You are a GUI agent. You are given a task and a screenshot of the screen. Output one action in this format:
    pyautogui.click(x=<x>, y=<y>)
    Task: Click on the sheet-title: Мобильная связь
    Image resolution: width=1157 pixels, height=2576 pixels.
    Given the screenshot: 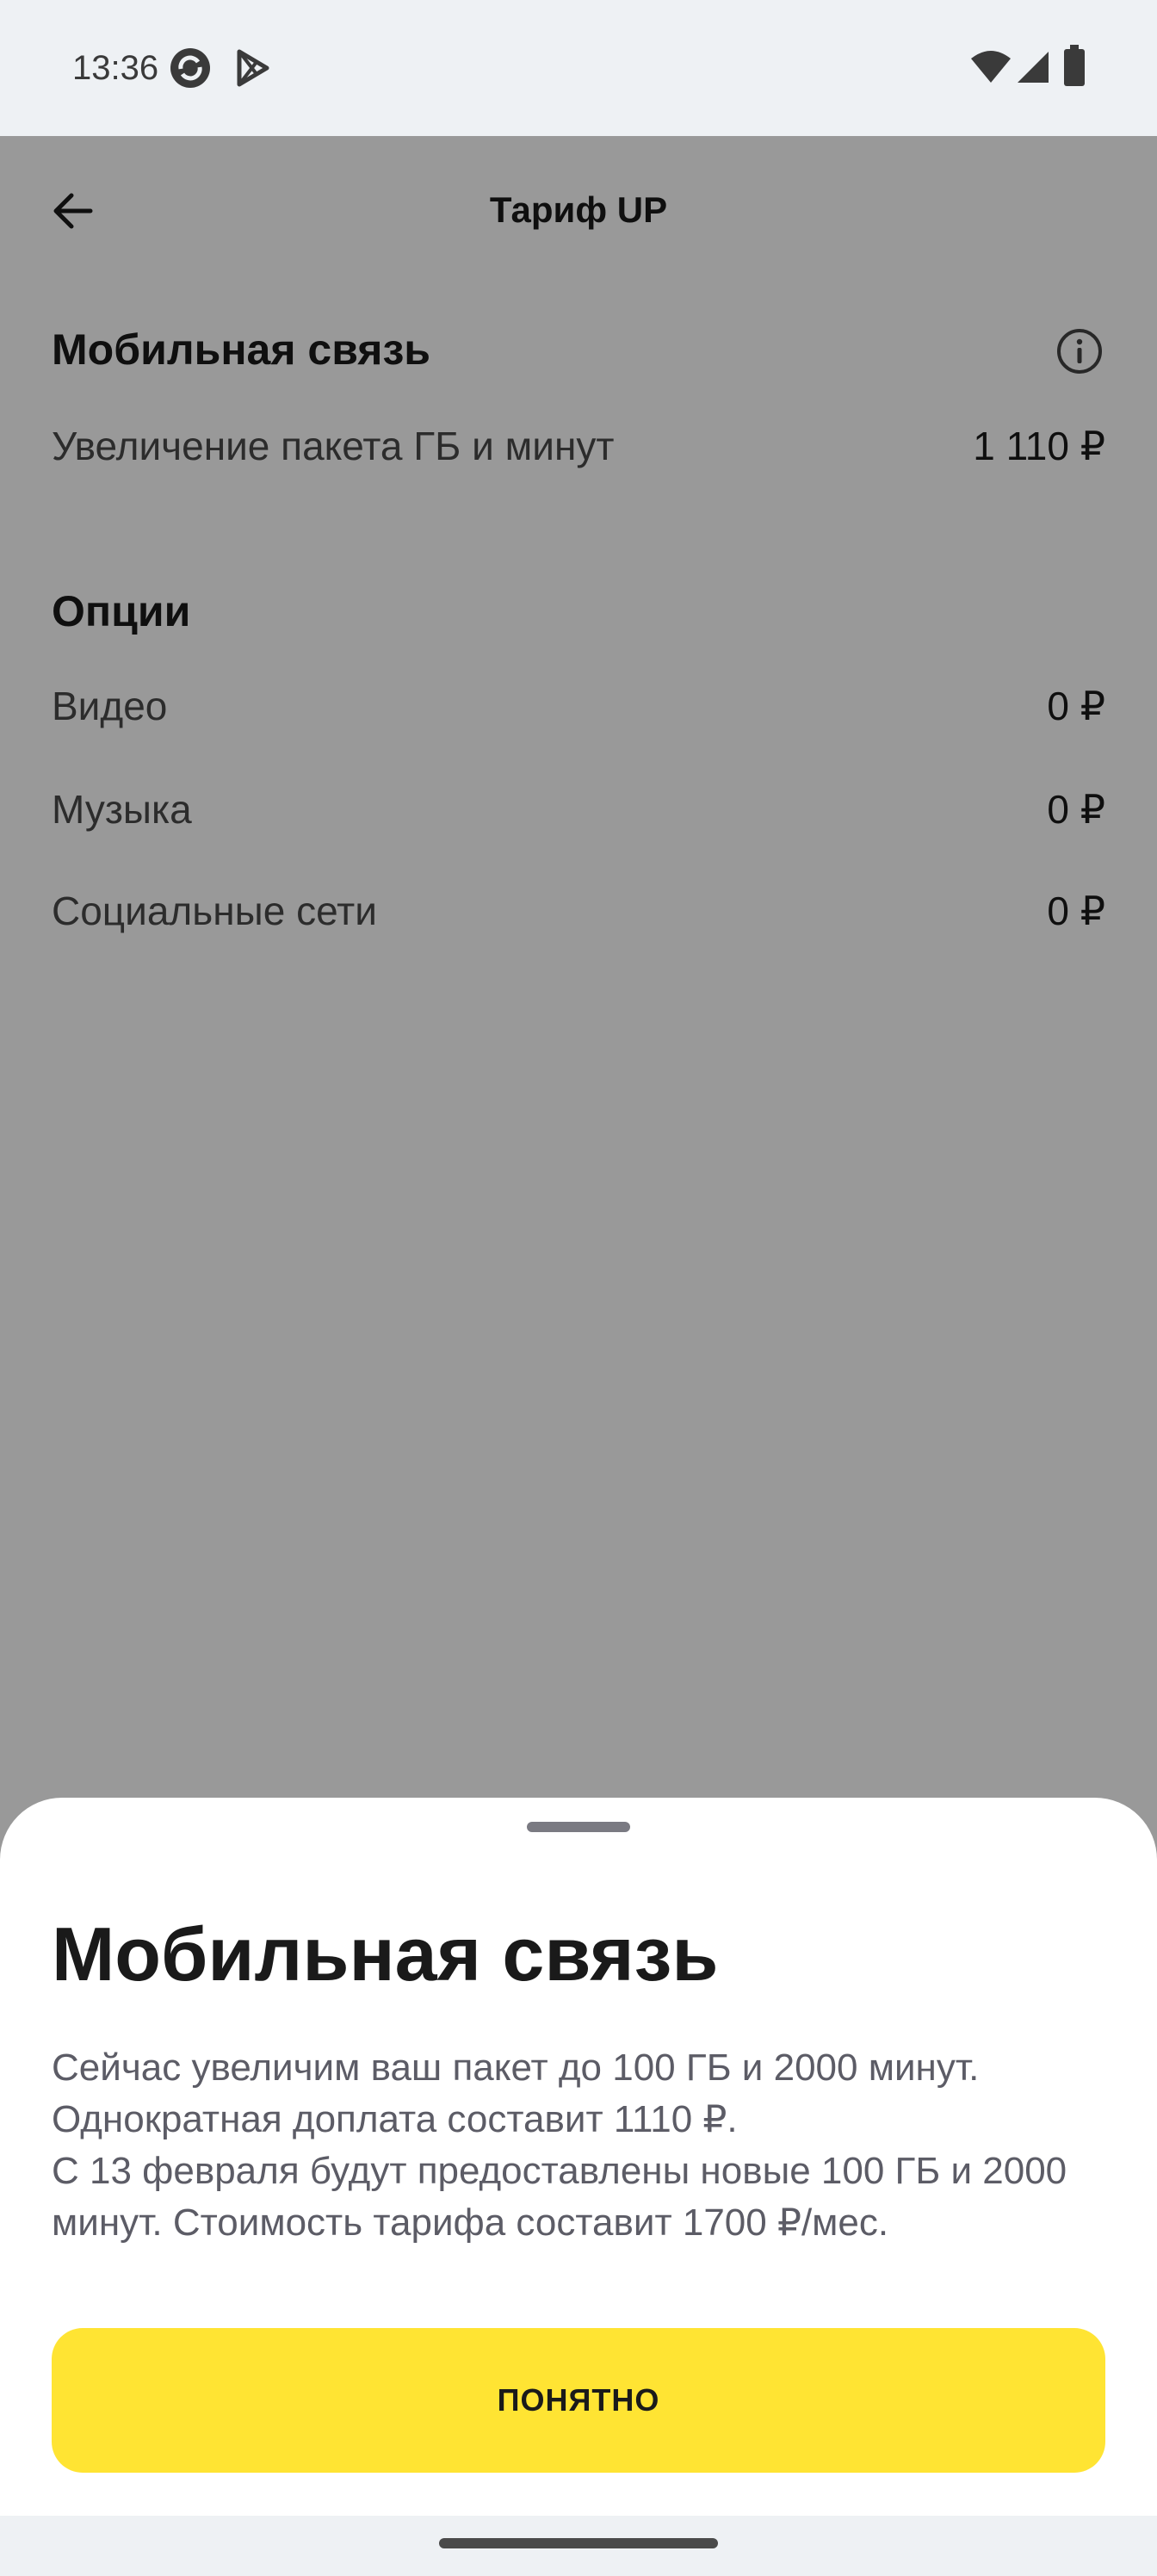 What is the action you would take?
    pyautogui.click(x=385, y=1954)
    